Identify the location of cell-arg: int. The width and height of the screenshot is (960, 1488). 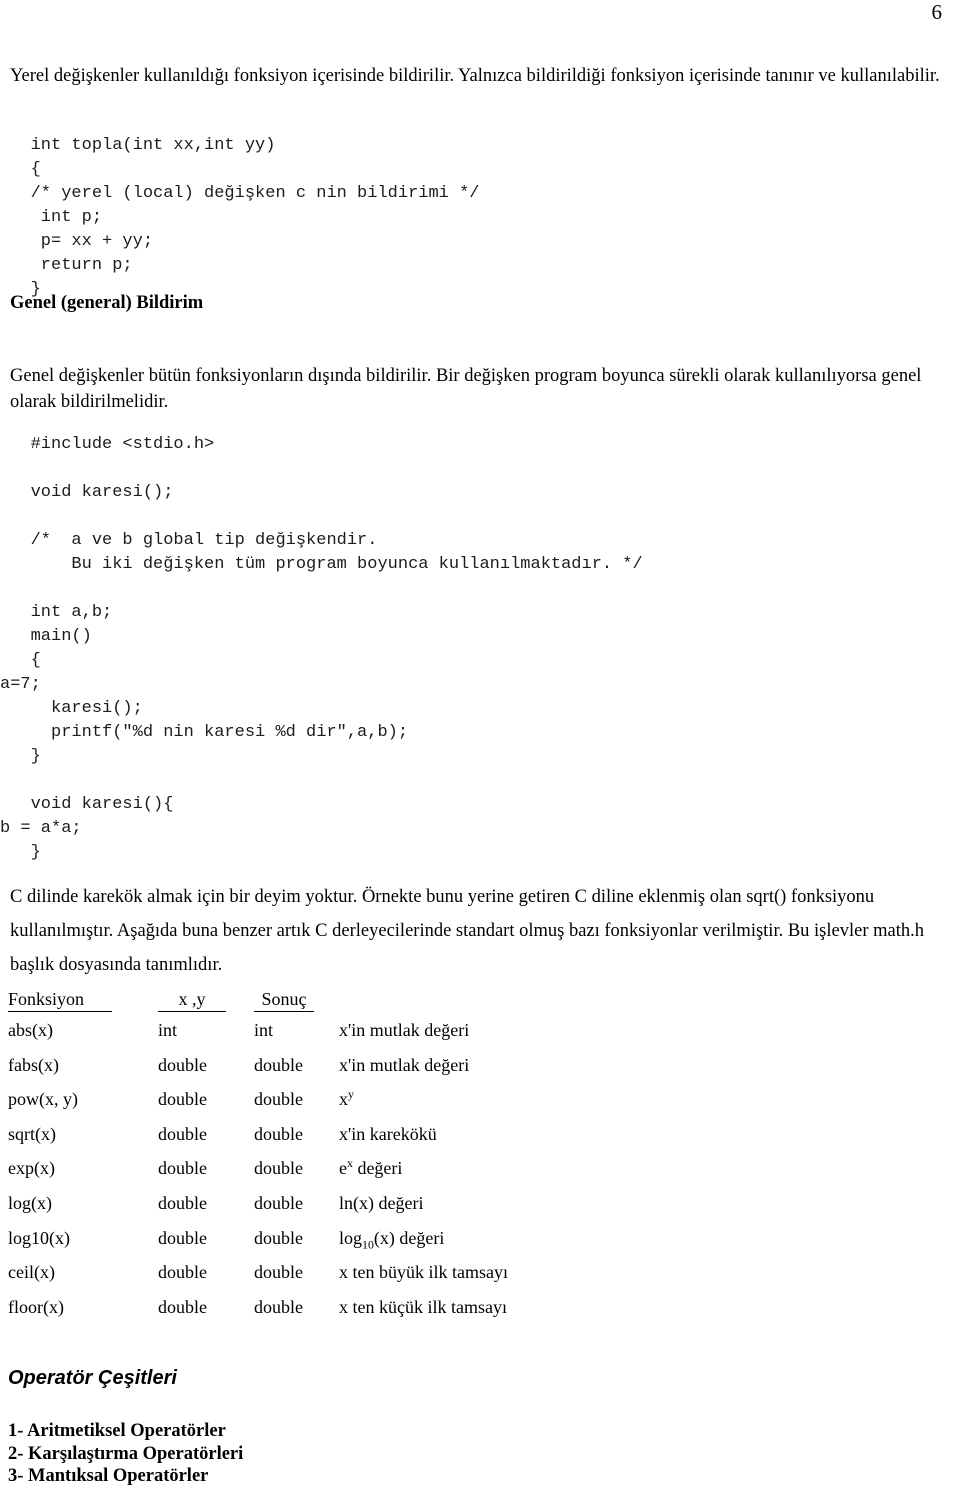
(168, 1030).